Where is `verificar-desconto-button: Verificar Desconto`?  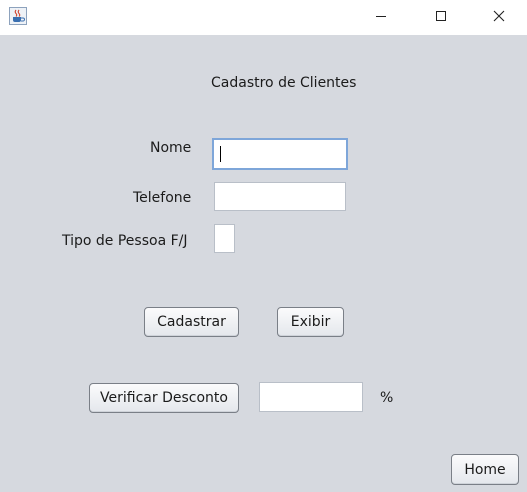
verificar-desconto-button: Verificar Desconto is located at coordinates (164, 398).